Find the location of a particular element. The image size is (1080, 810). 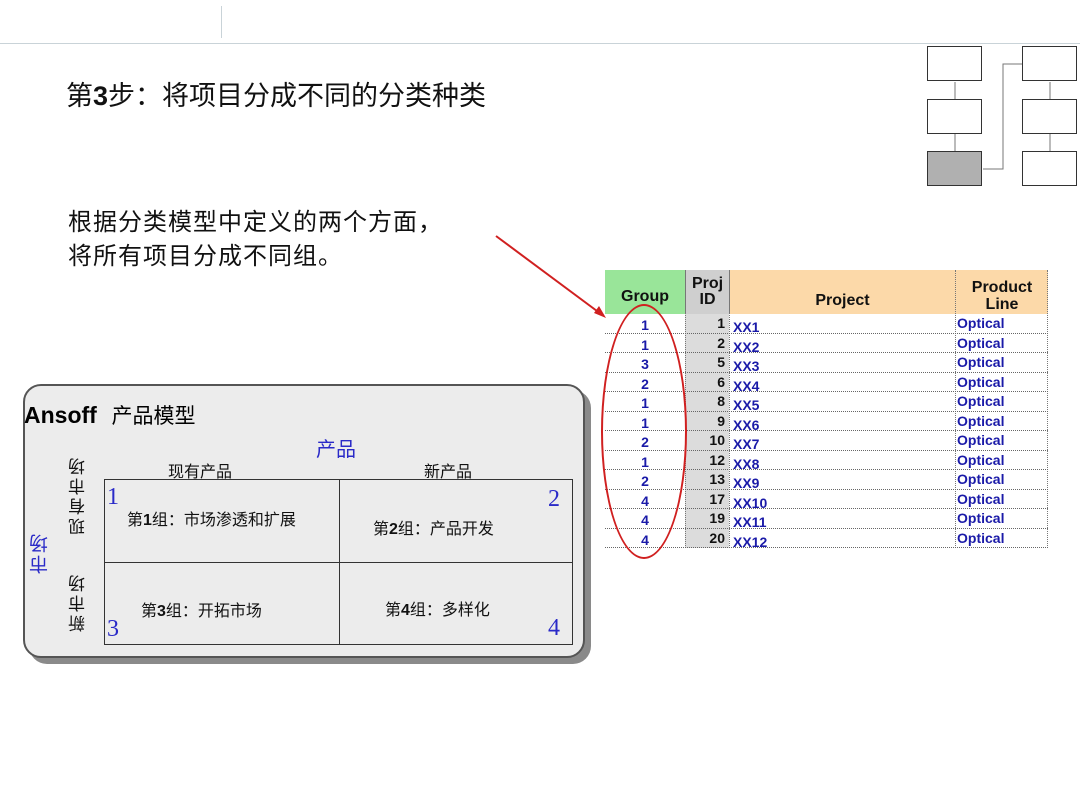

table-row: 4 20 XX12 Optical is located at coordinates (826, 539).